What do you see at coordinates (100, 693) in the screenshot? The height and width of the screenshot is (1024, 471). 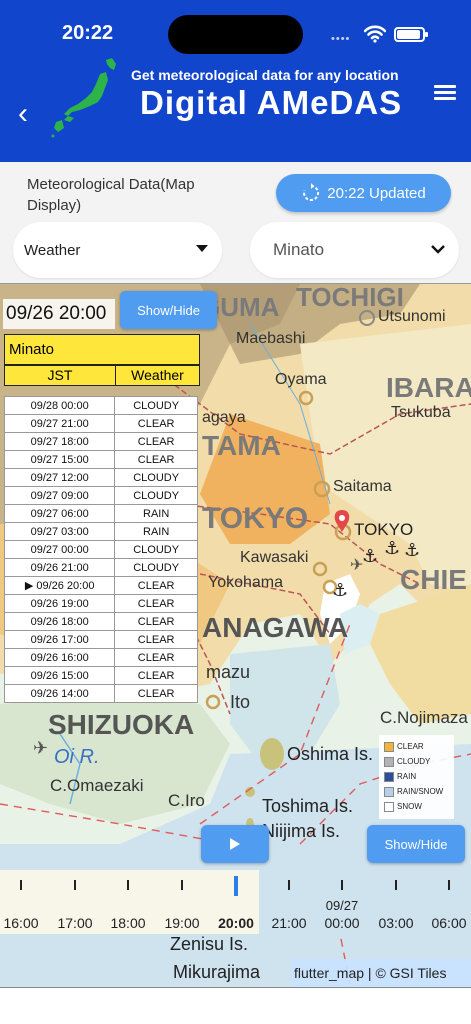 I see `table-row: 09/26 14:00 CLEAR` at bounding box center [100, 693].